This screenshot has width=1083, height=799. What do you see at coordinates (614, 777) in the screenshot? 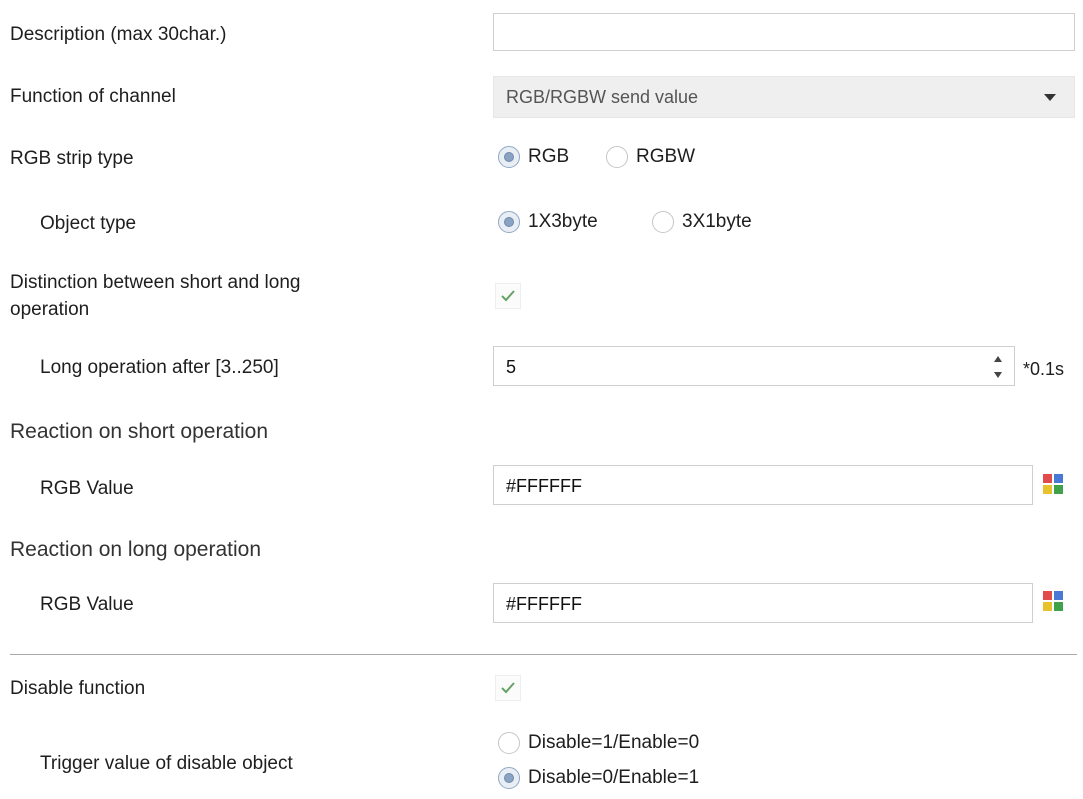
I see `radio-disable0-enable1-label: Disable=0/Enable=1` at bounding box center [614, 777].